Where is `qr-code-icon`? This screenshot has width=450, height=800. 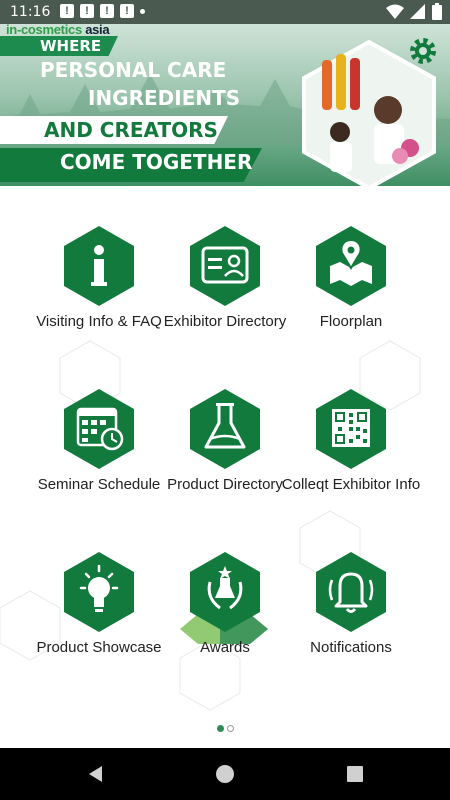
qr-code-icon is located at coordinates (351, 429).